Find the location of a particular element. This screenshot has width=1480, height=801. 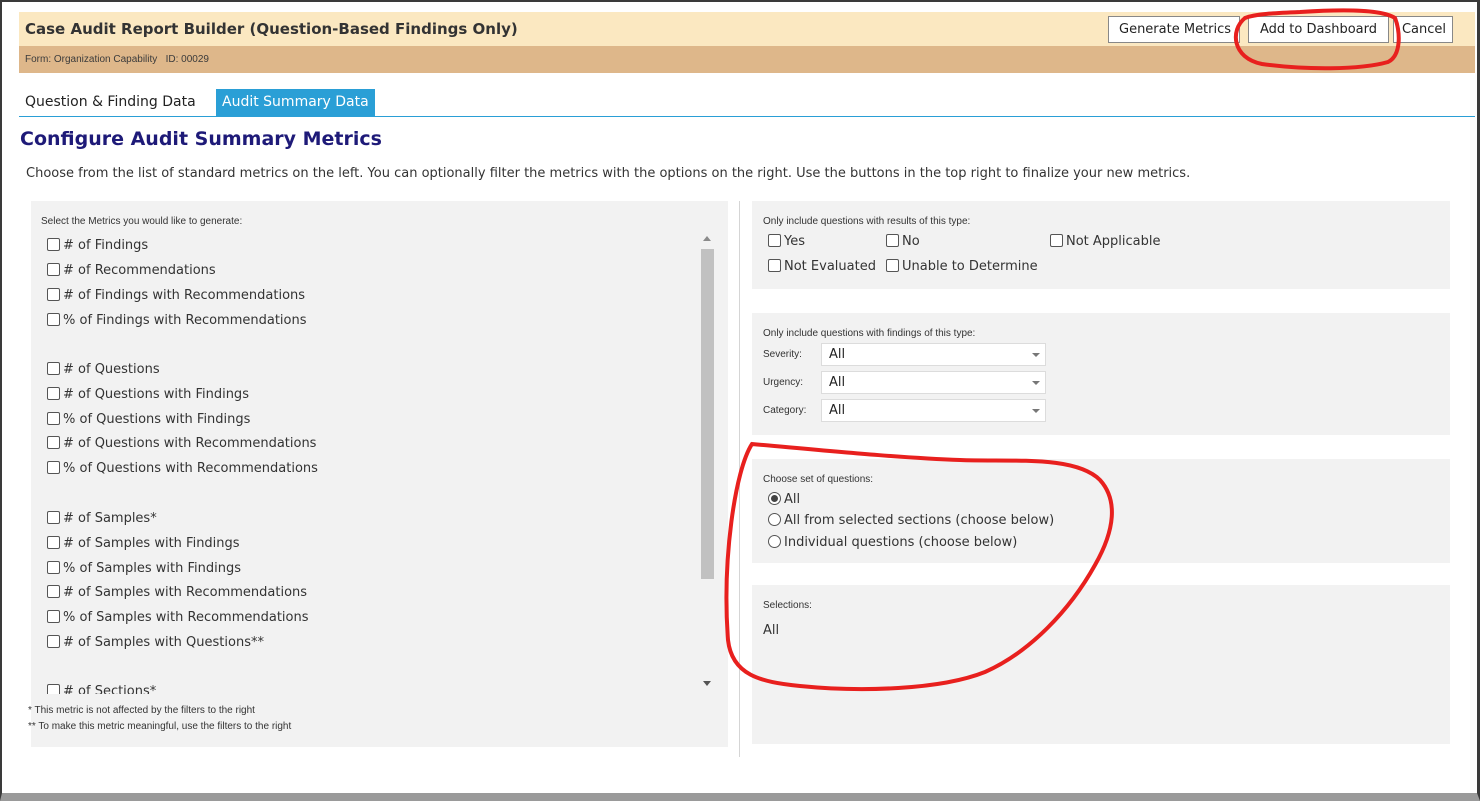

result-option-yes: Yes is located at coordinates (786, 241).